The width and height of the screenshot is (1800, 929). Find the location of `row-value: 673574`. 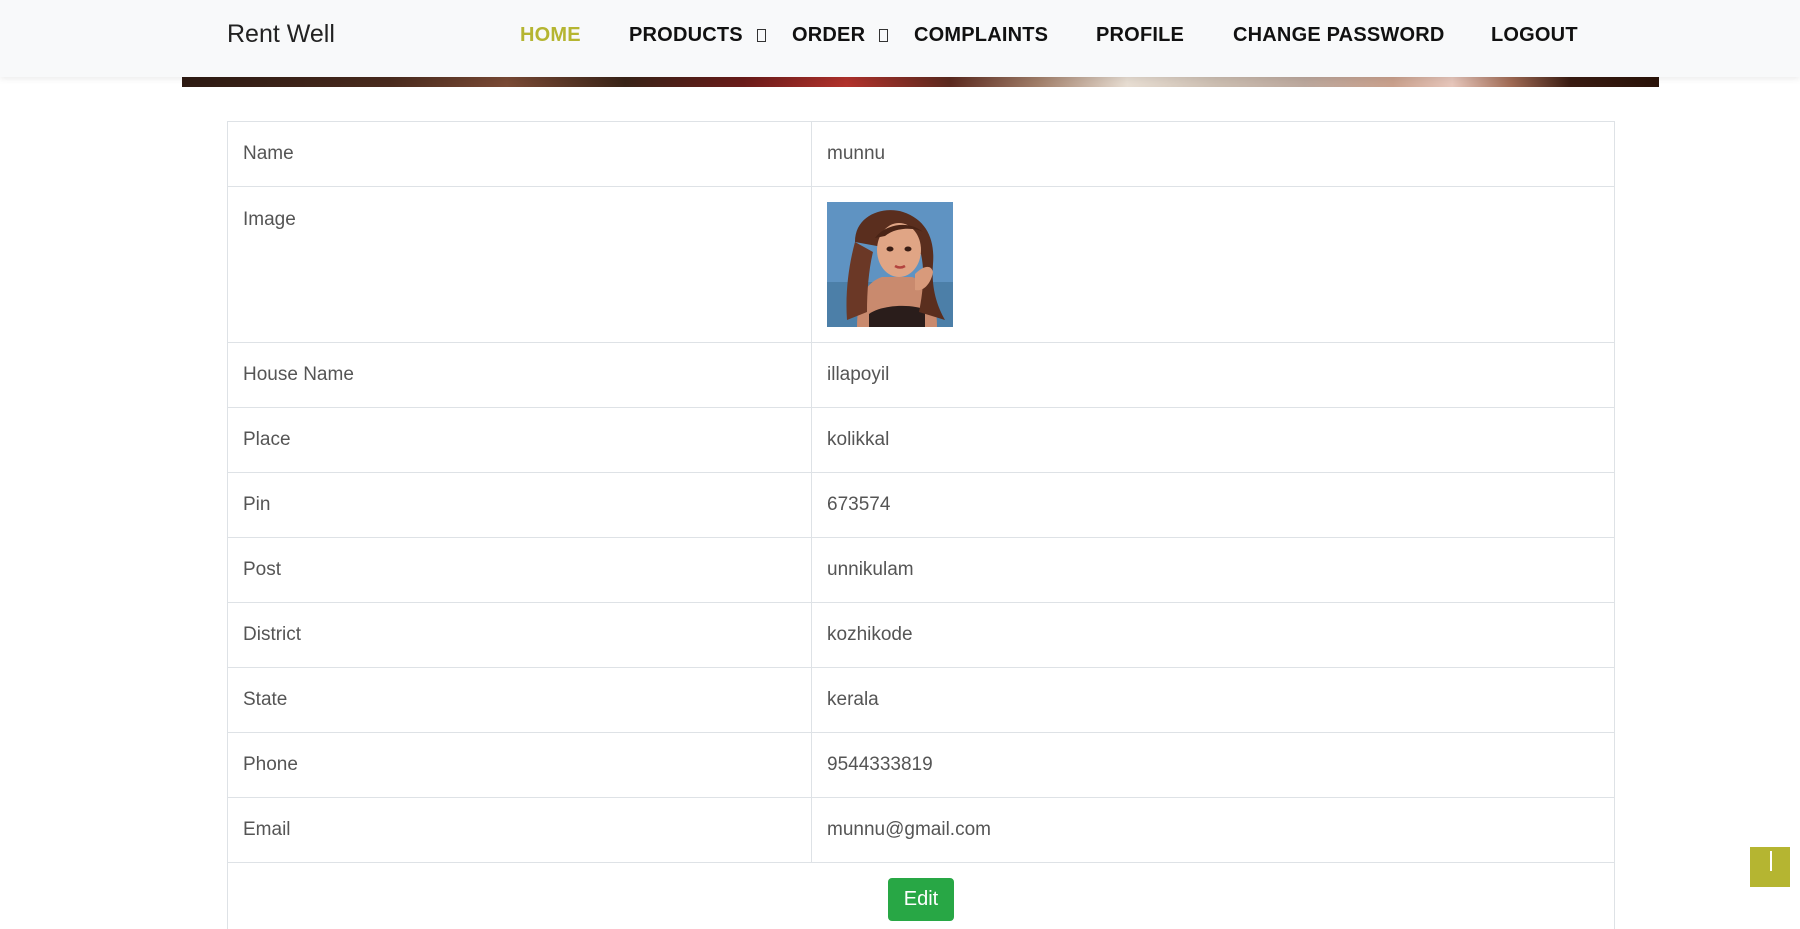

row-value: 673574 is located at coordinates (1213, 505).